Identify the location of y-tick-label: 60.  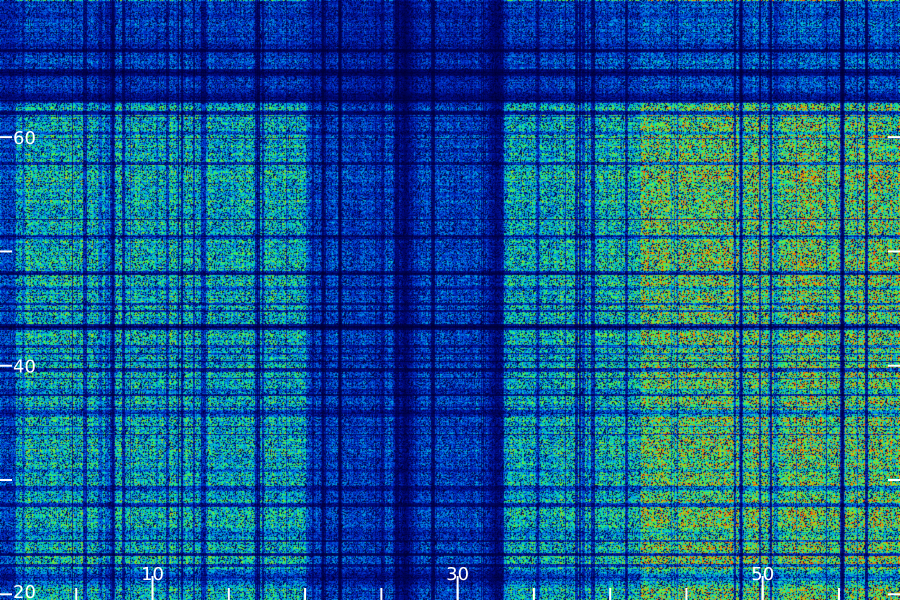
(24, 138).